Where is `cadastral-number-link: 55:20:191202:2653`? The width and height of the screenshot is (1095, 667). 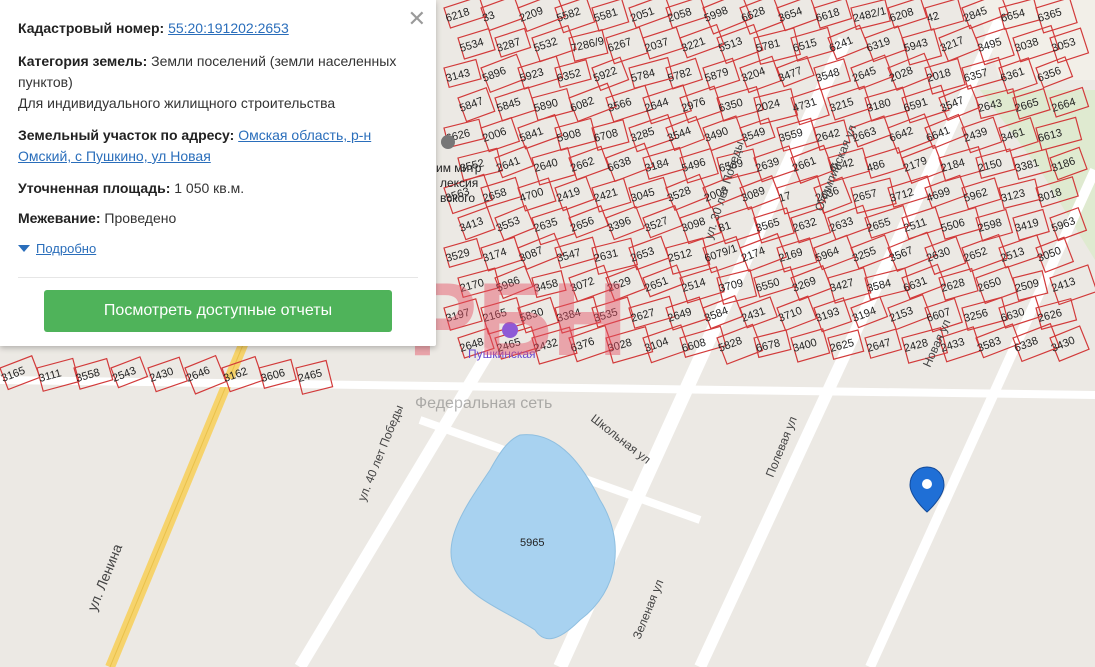 cadastral-number-link: 55:20:191202:2653 is located at coordinates (228, 28).